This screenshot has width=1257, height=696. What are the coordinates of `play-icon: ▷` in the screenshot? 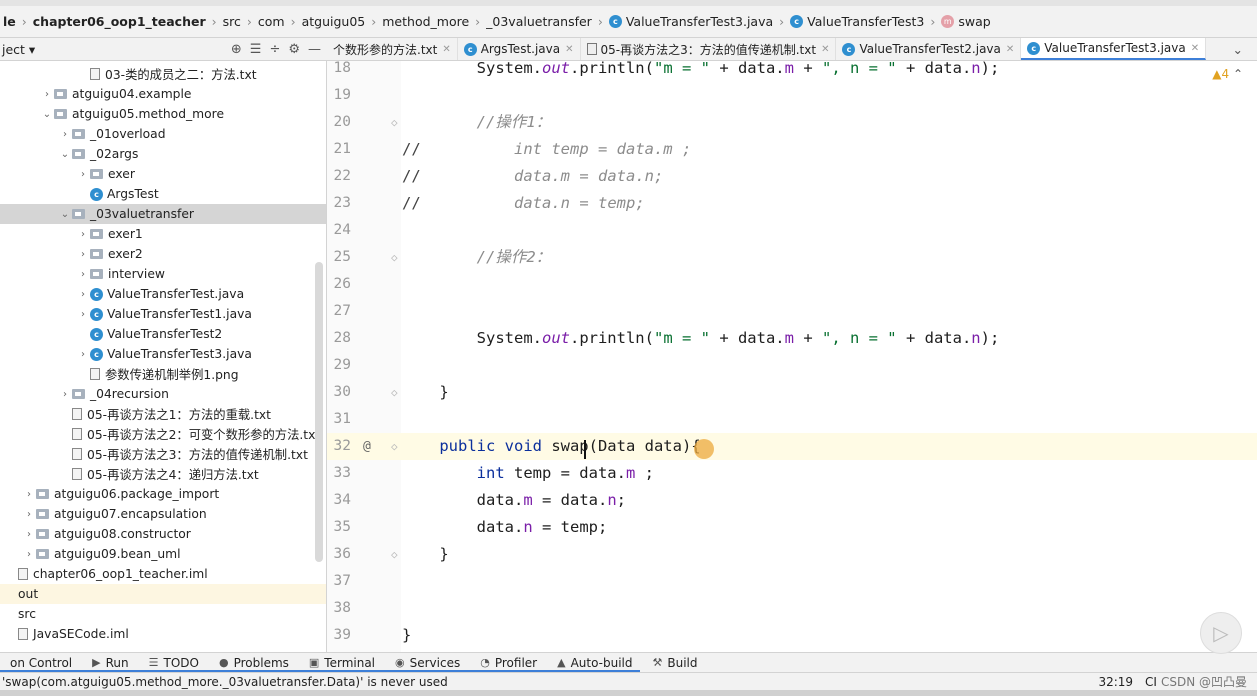 It's located at (1221, 633).